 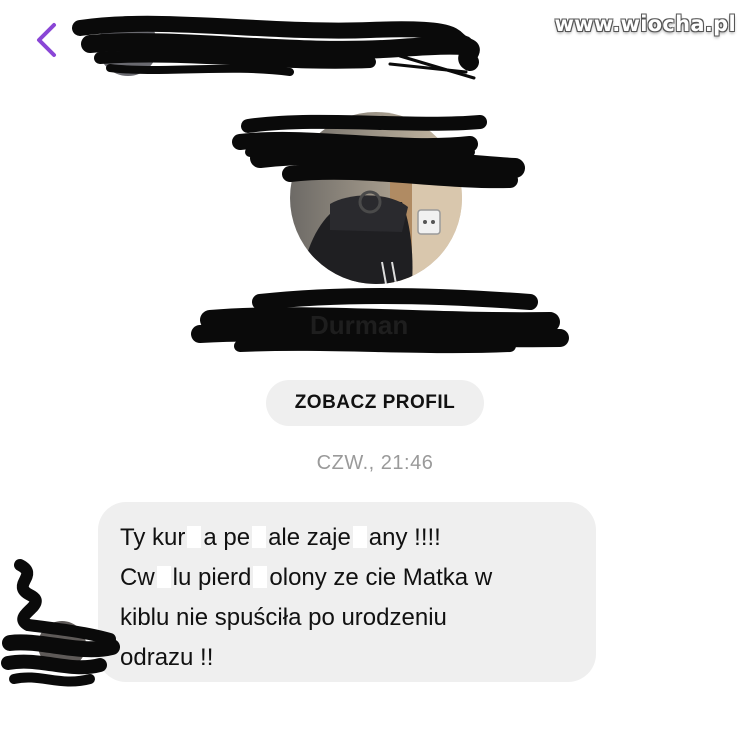 I want to click on message-fragment: Ty kur, so click(x=153, y=537).